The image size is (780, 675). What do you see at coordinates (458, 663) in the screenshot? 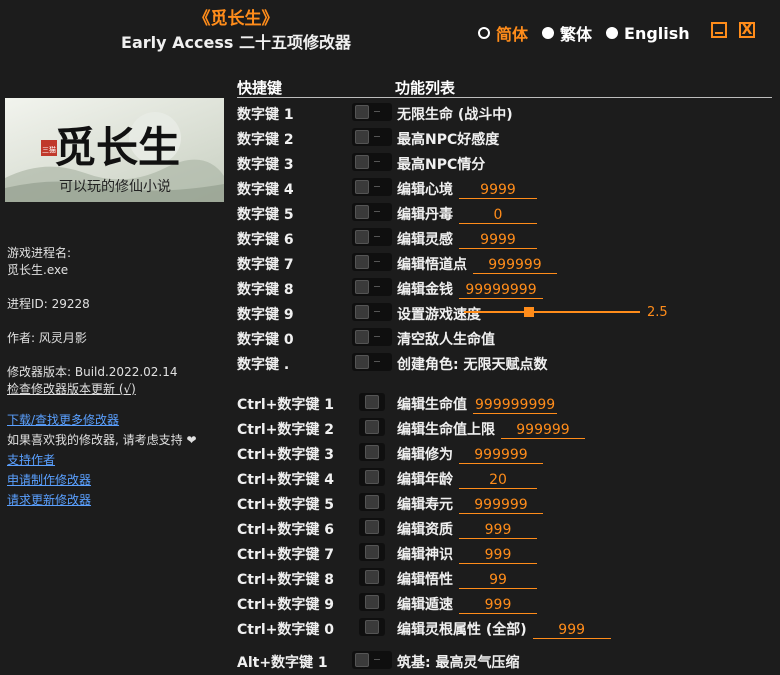
I see `function-label: 筑基: 最高灵气压缩` at bounding box center [458, 663].